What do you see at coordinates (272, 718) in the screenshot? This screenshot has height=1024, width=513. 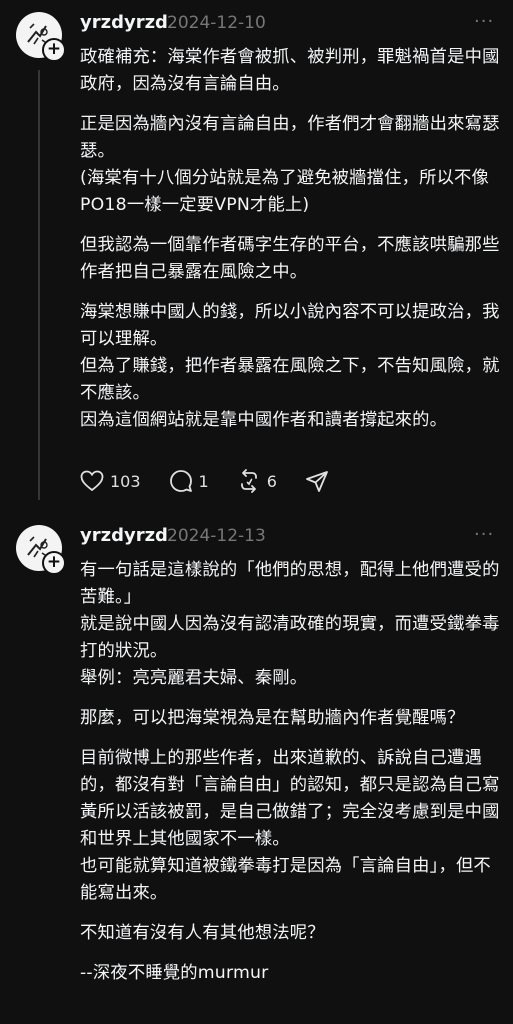 I see `post-paragraph: 那麼，可以把海棠視為是在幫助牆內作者覺醒嗎？` at bounding box center [272, 718].